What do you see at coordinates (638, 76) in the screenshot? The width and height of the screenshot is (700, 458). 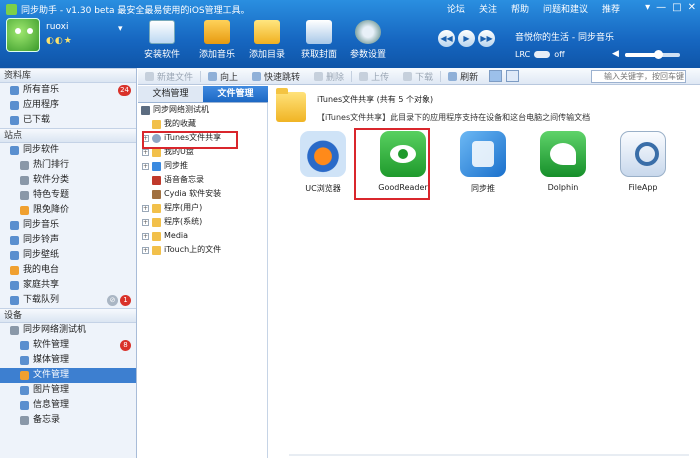 I see `search-input` at bounding box center [638, 76].